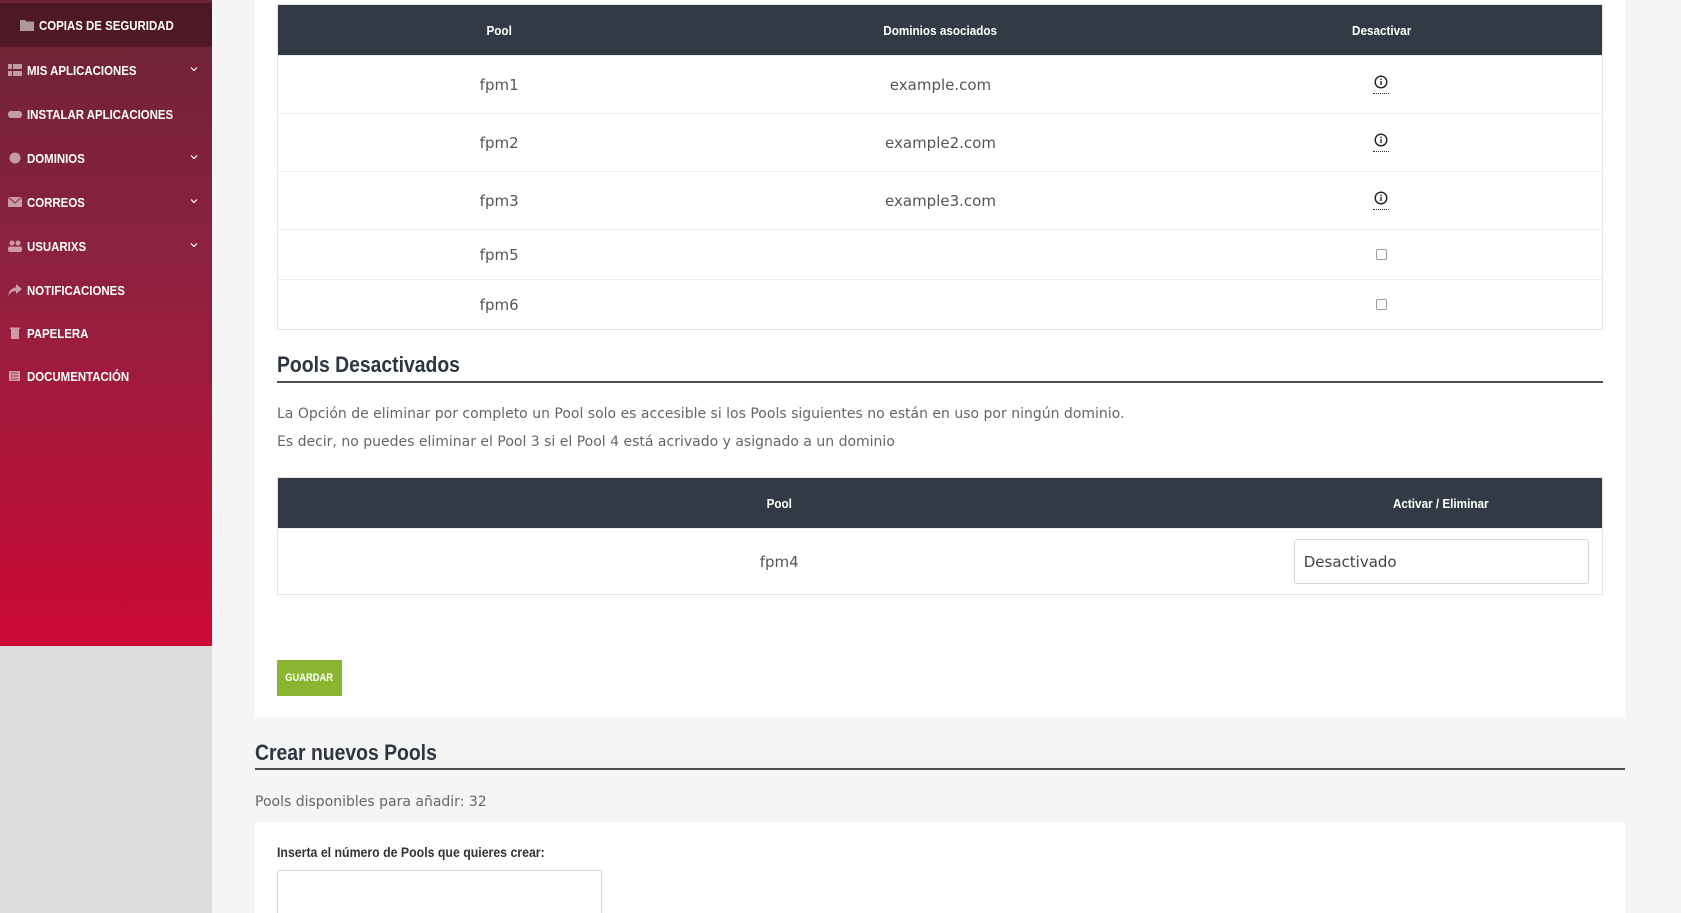 This screenshot has height=913, width=1681. What do you see at coordinates (368, 364) in the screenshot?
I see `deactivated-pools-title: Pools Desactivados` at bounding box center [368, 364].